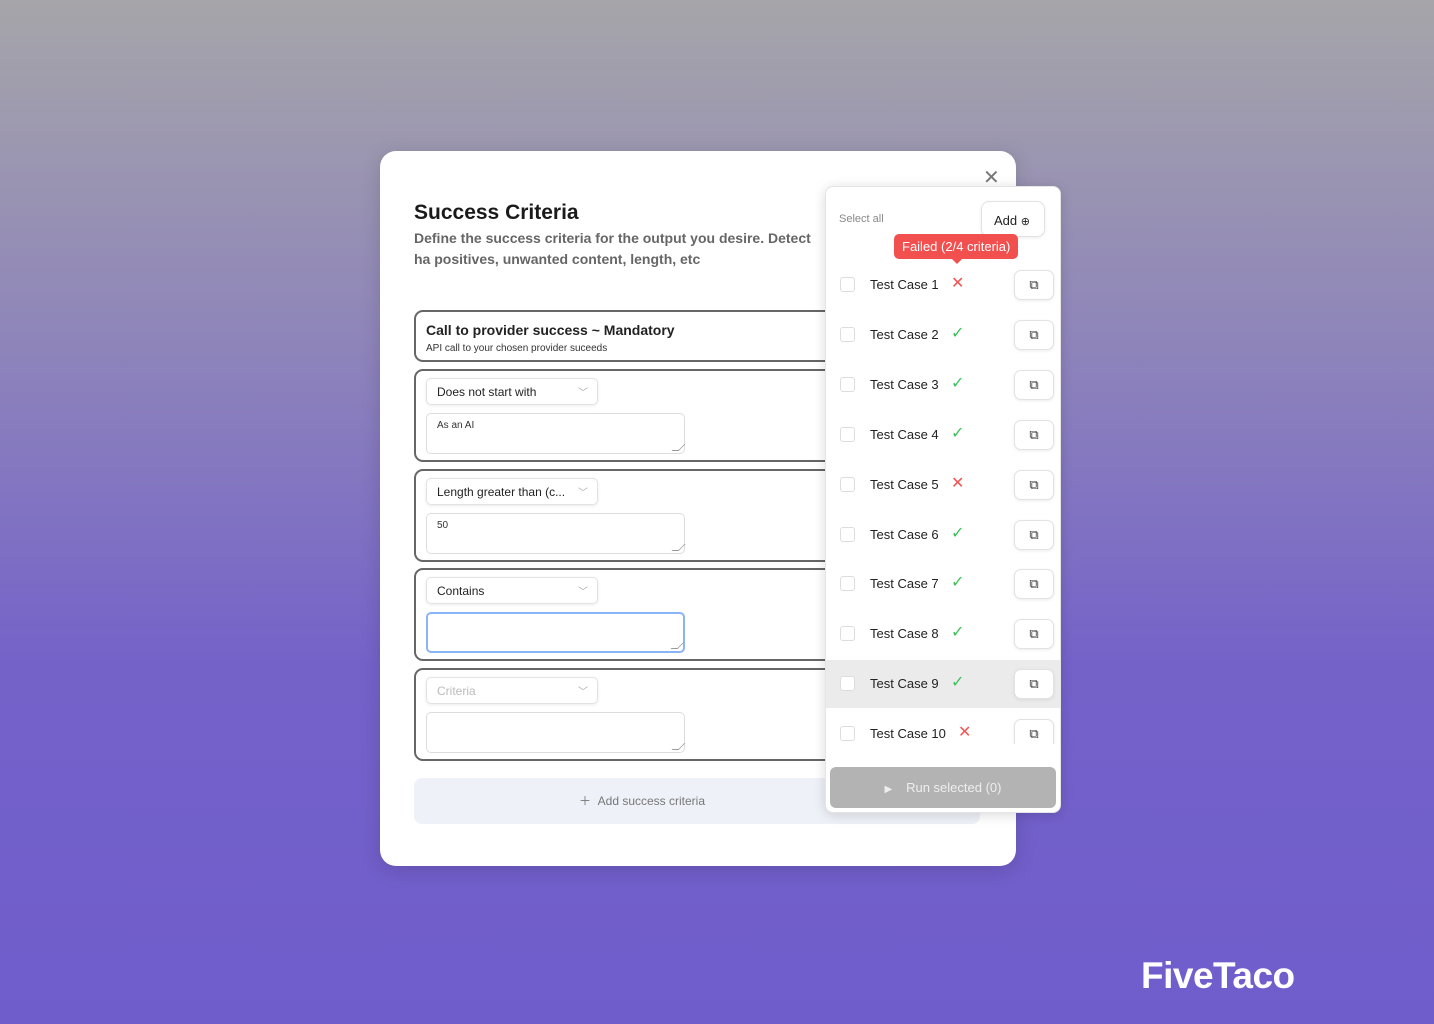  Describe the element at coordinates (954, 787) in the screenshot. I see `run-selected-label: Run selected (0)` at that location.